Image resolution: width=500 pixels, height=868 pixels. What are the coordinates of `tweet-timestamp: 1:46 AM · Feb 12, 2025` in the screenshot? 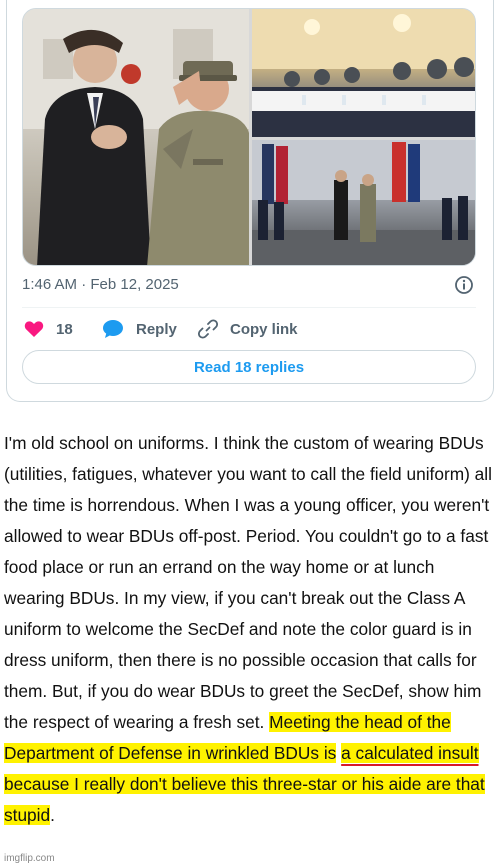 It's located at (100, 284).